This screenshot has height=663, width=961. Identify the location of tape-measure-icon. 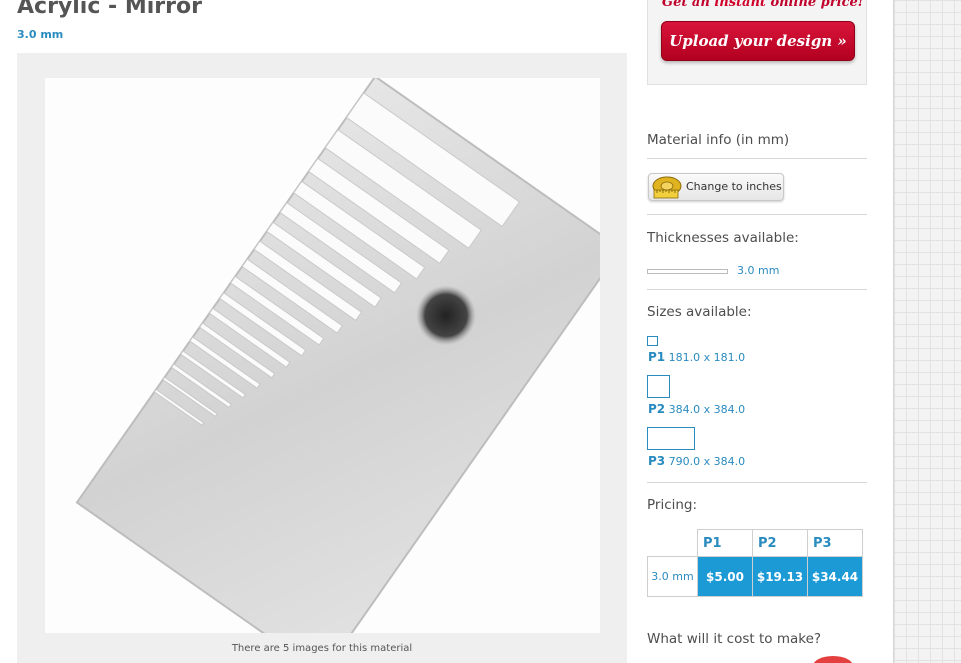
(667, 187).